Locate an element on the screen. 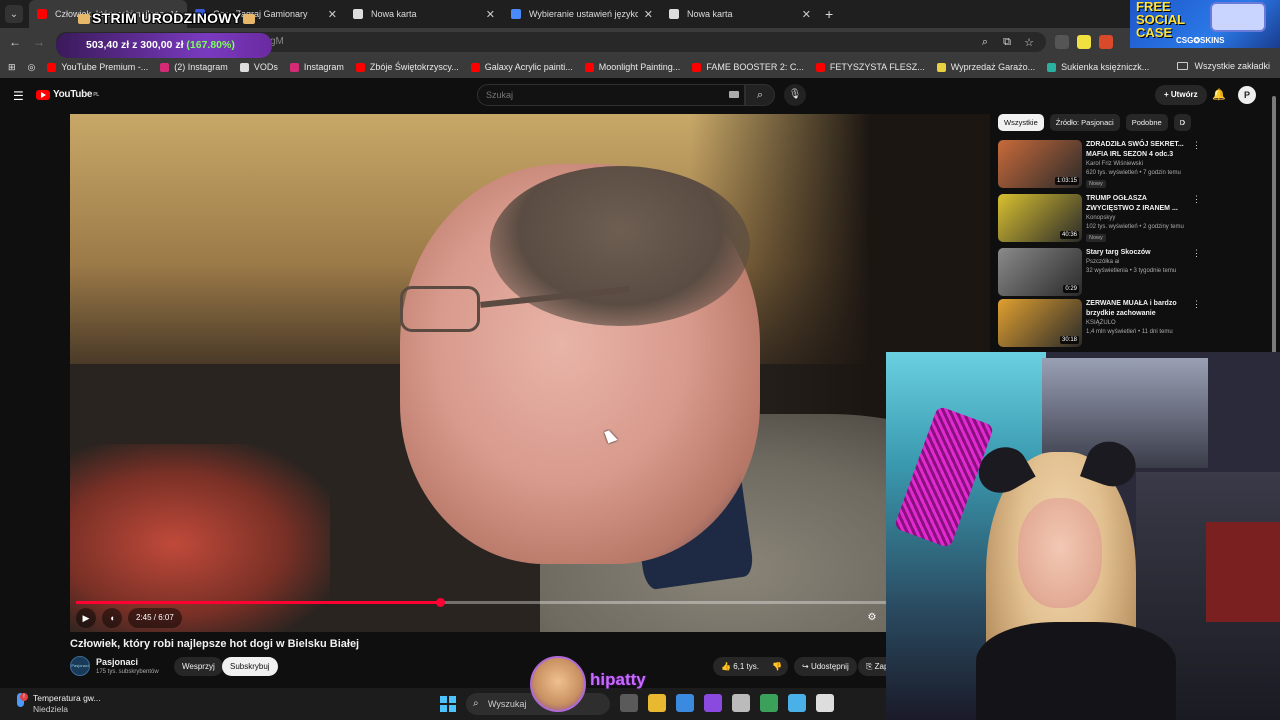  share-button: ↪ Udostępnij is located at coordinates (825, 666).